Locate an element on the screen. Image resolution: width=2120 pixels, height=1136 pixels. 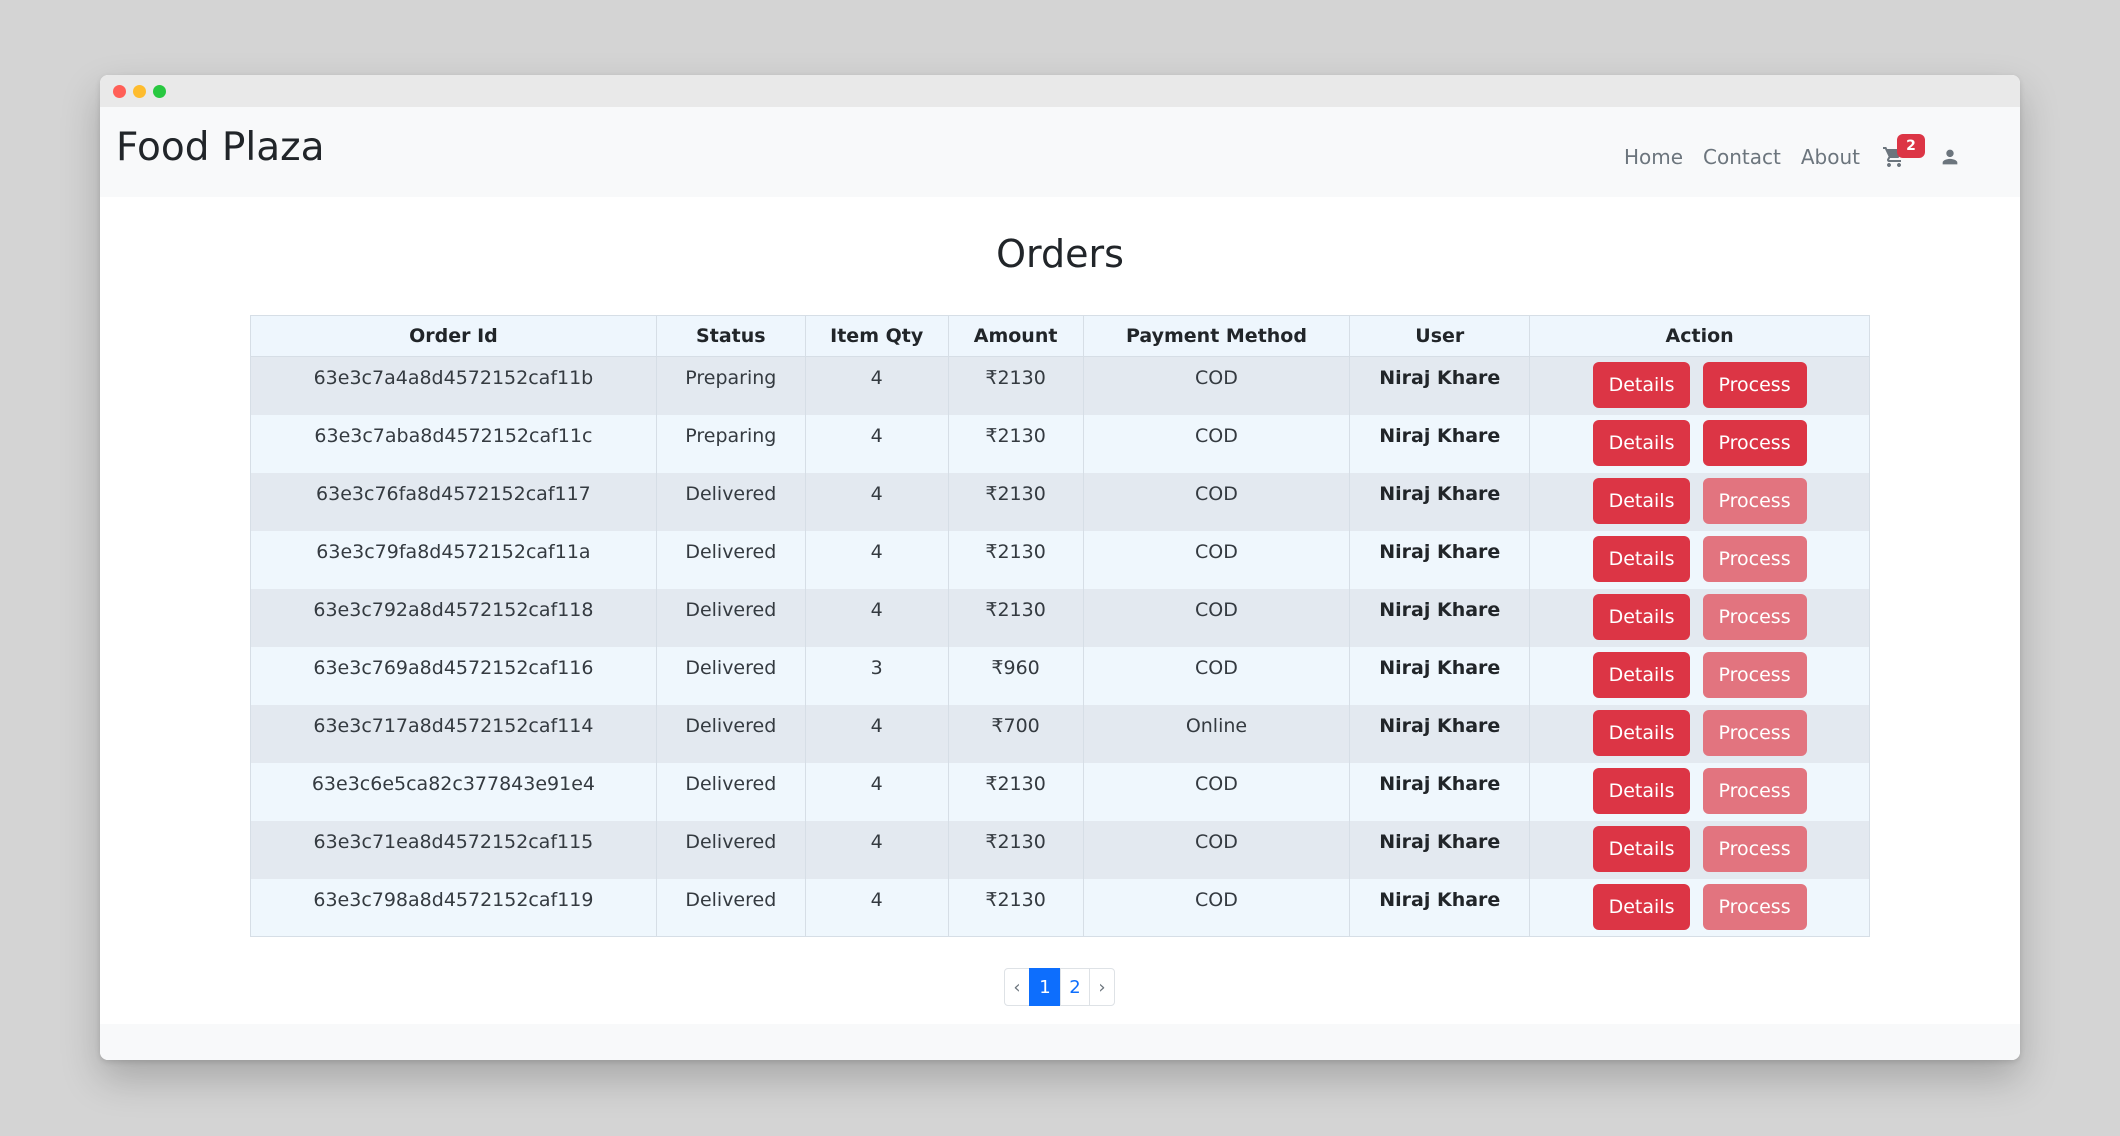
column-header-payment-method: Payment Method is located at coordinates (1216, 336).